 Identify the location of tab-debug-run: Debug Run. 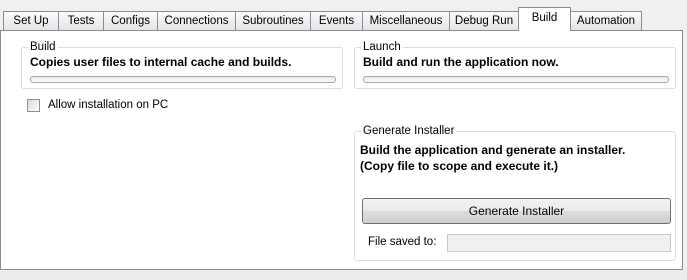
(484, 20).